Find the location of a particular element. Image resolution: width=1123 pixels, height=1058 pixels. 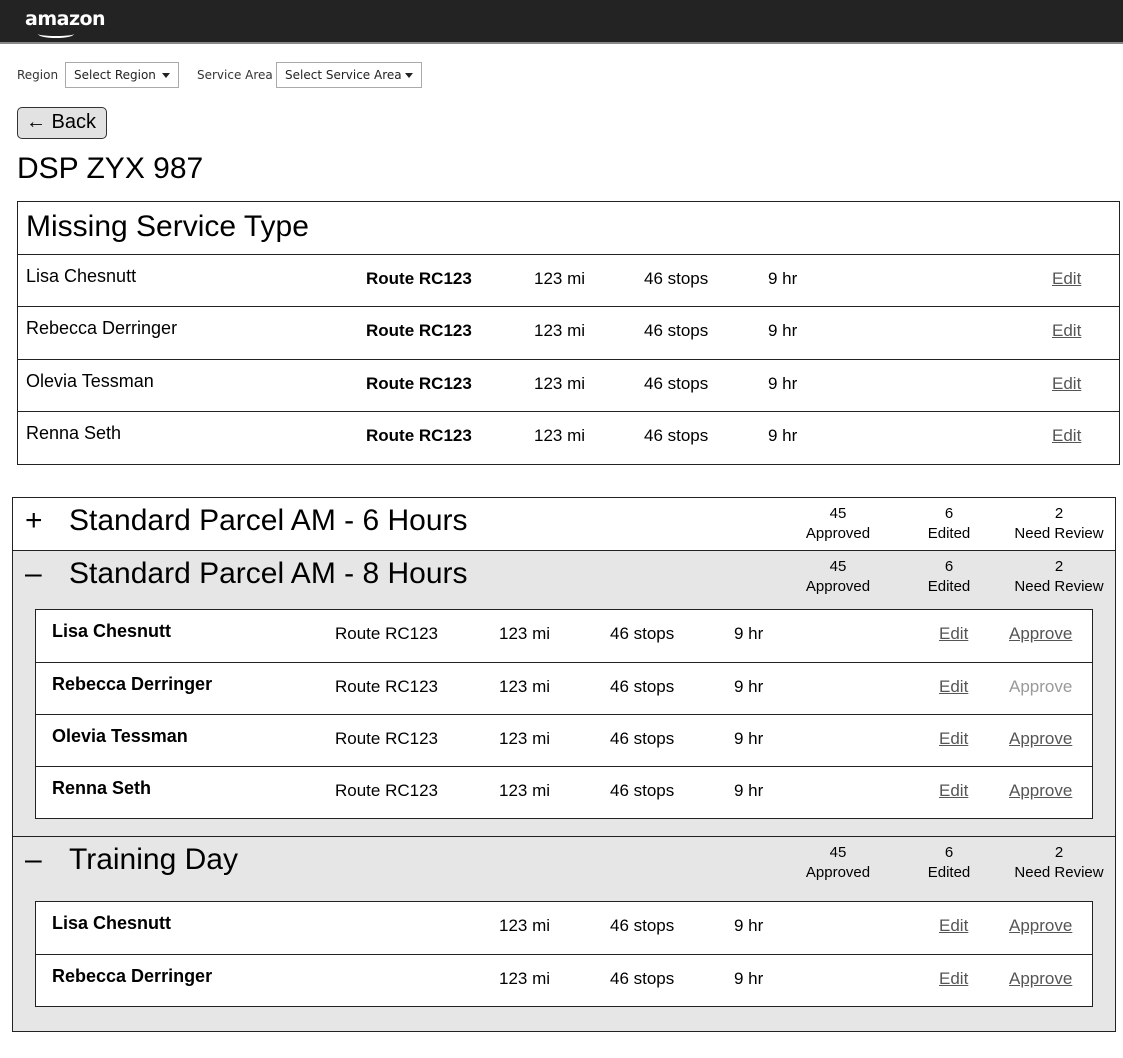

back-button: ← Back is located at coordinates (62, 123).